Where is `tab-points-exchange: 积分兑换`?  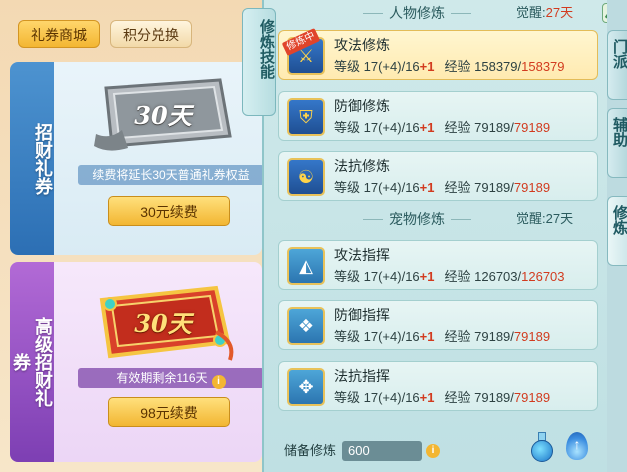
tab-points-exchange: 积分兑换 is located at coordinates (151, 34).